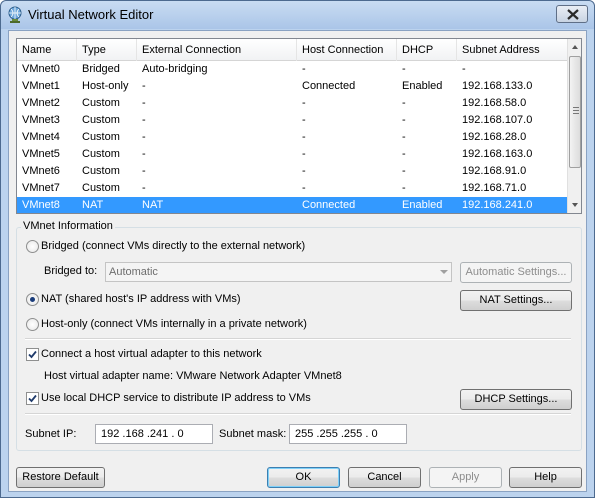 This screenshot has width=595, height=498. I want to click on dhcp-checkbox, so click(32, 398).